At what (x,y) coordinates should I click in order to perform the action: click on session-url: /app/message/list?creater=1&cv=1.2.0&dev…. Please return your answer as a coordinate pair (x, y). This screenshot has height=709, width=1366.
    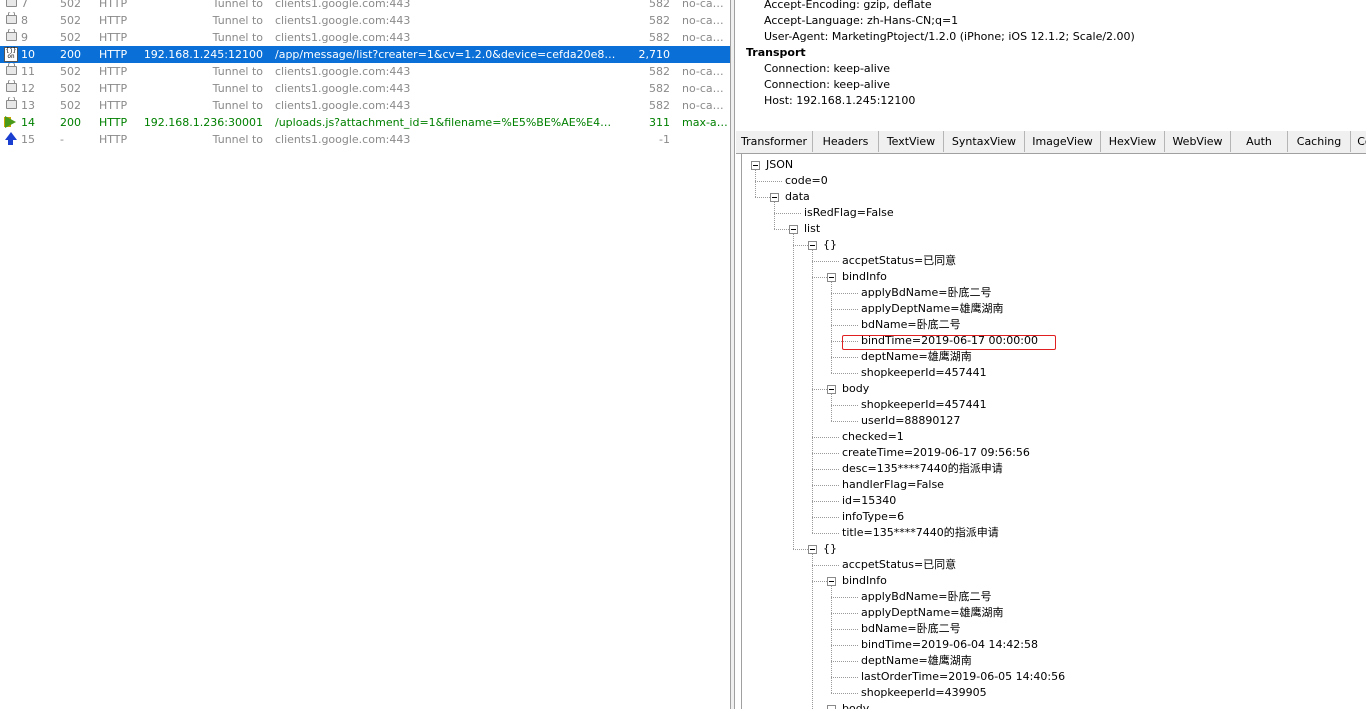
    Looking at the image, I should click on (447, 54).